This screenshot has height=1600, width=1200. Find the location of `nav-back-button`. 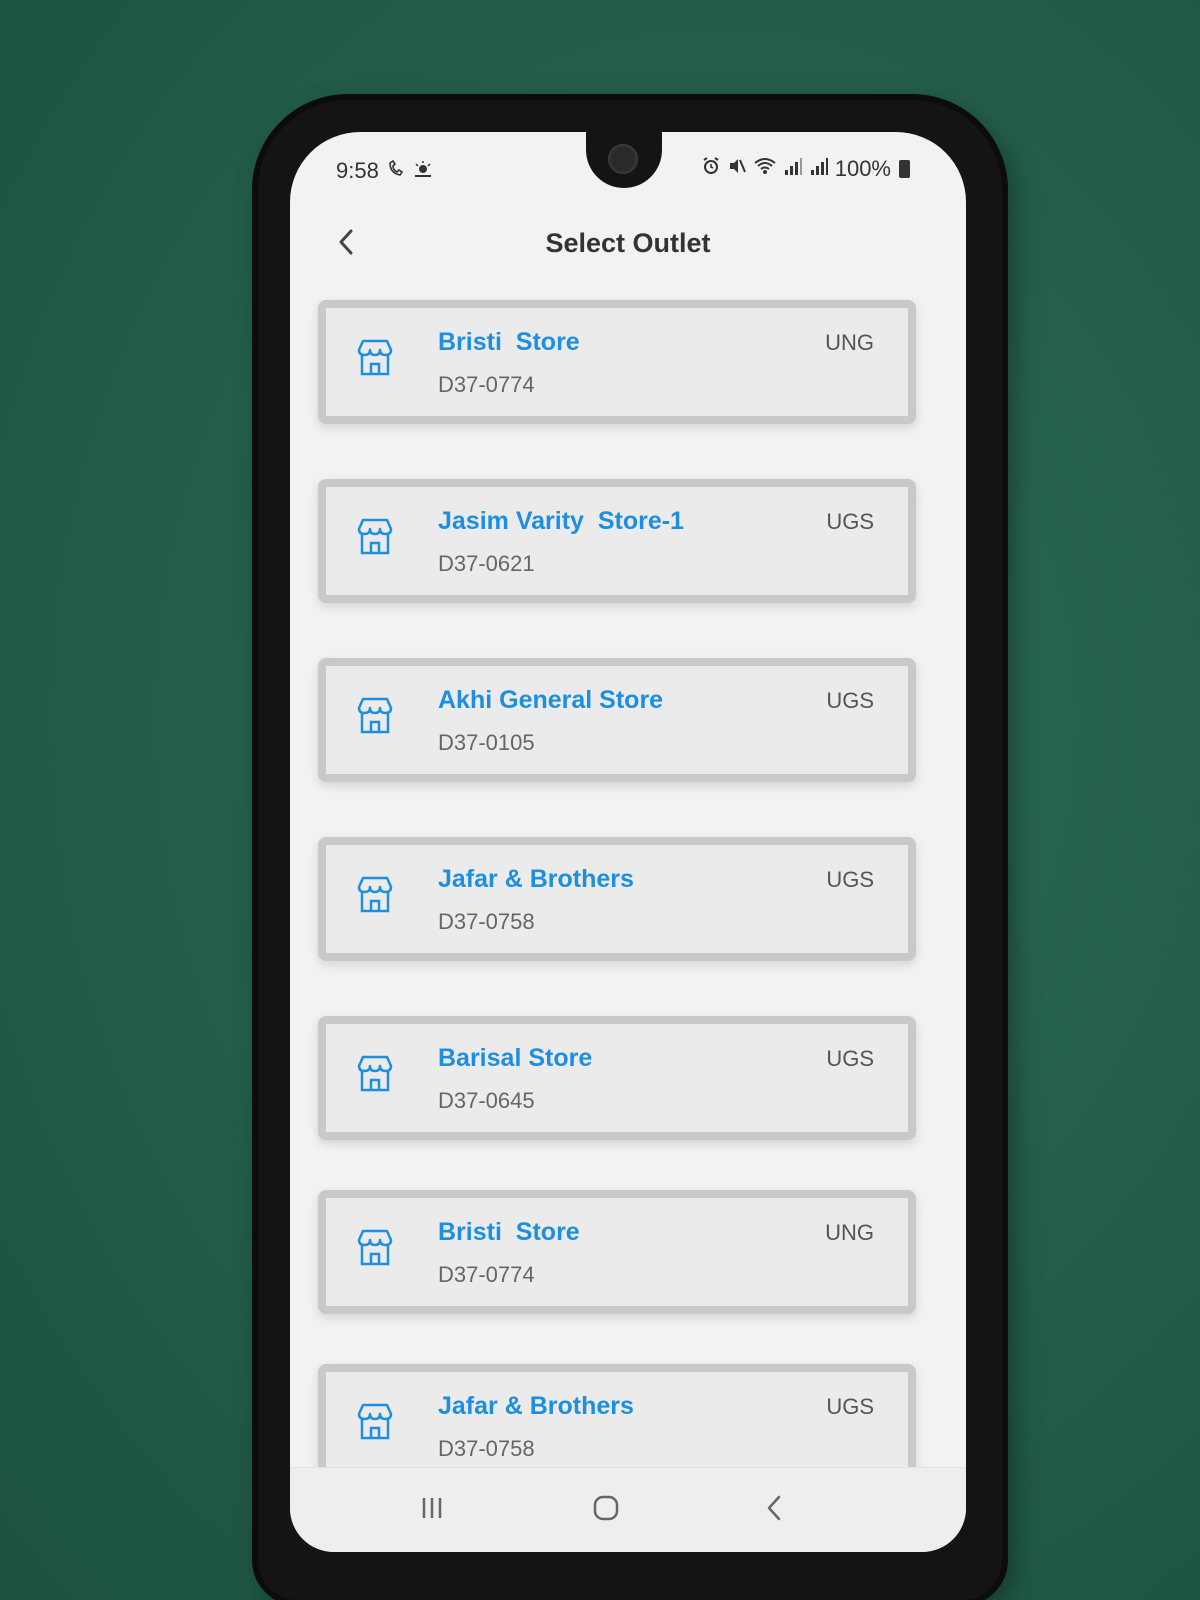

nav-back-button is located at coordinates (774, 1510).